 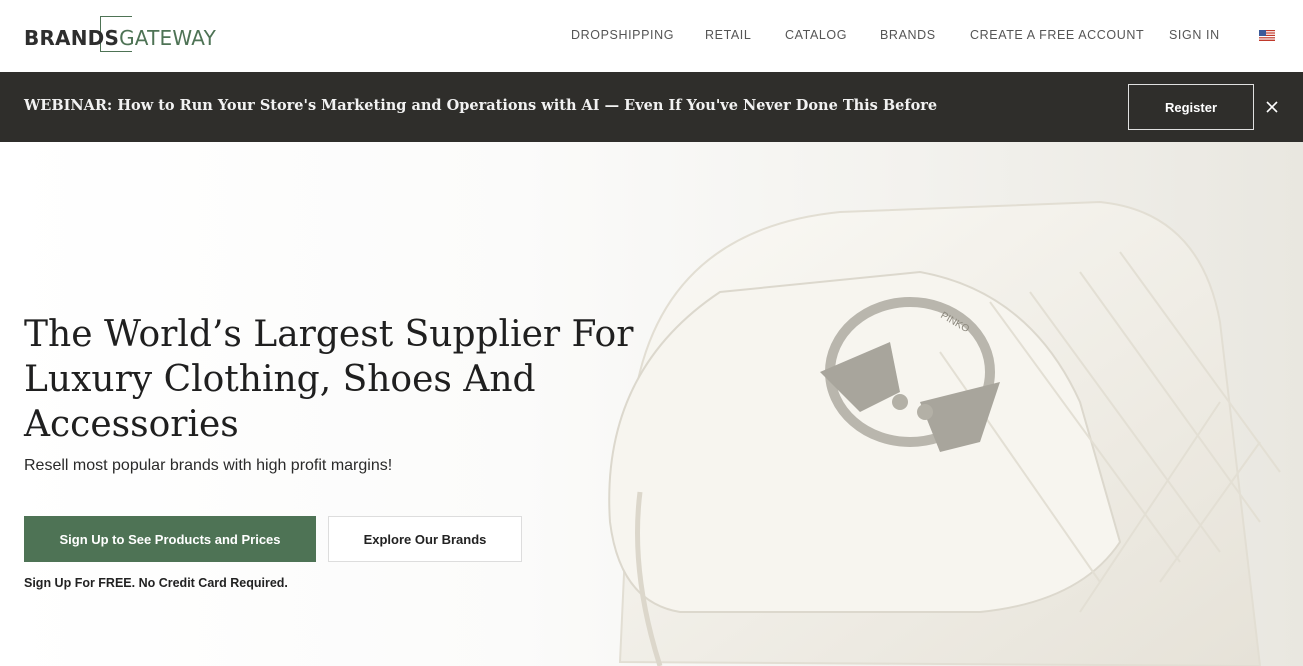 What do you see at coordinates (425, 539) in the screenshot?
I see `explore-brands-button: Explore Our Brands` at bounding box center [425, 539].